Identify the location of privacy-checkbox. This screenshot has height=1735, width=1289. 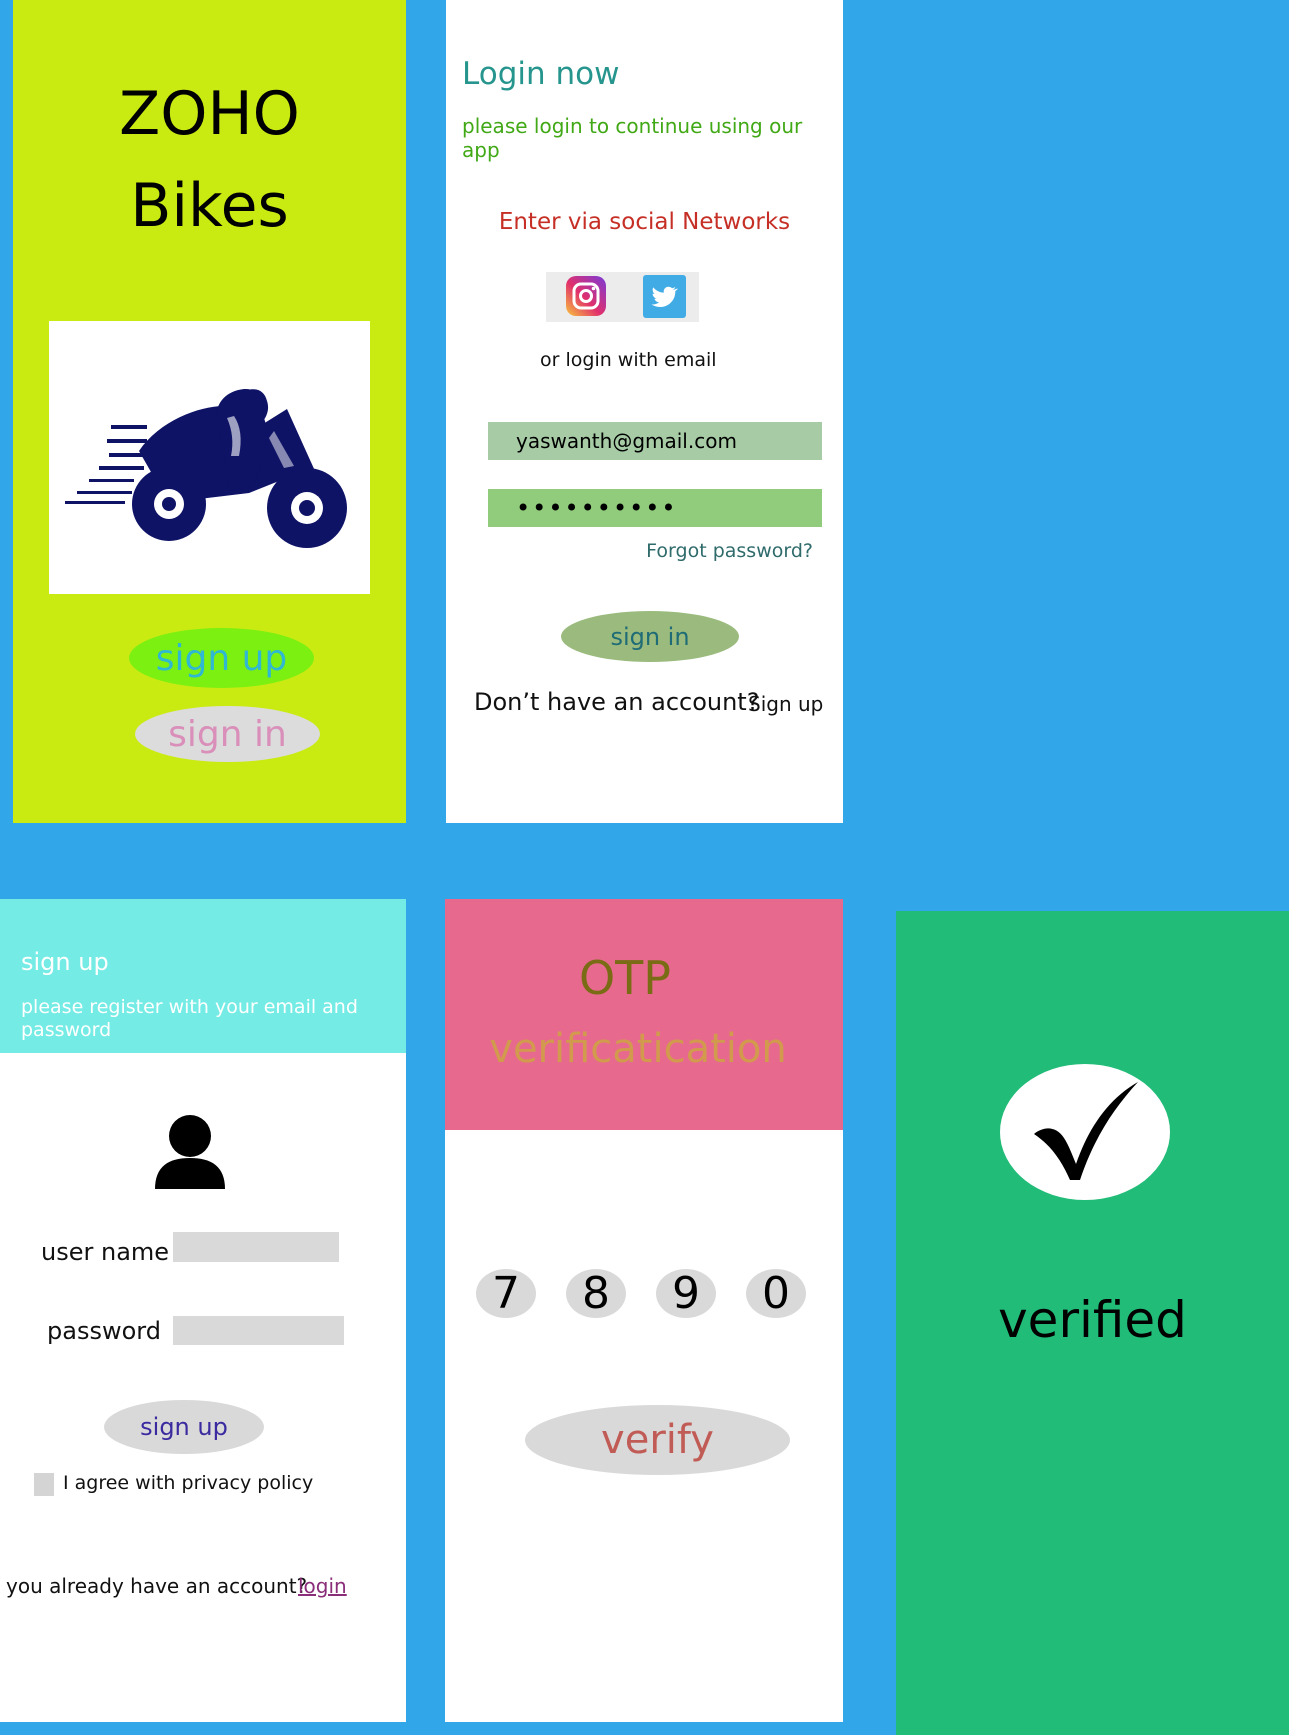
(44, 1484).